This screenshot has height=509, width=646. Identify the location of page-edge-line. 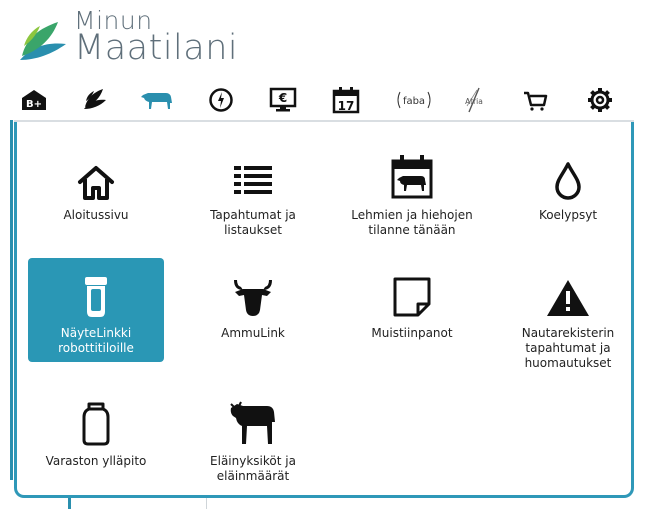
(69, 503).